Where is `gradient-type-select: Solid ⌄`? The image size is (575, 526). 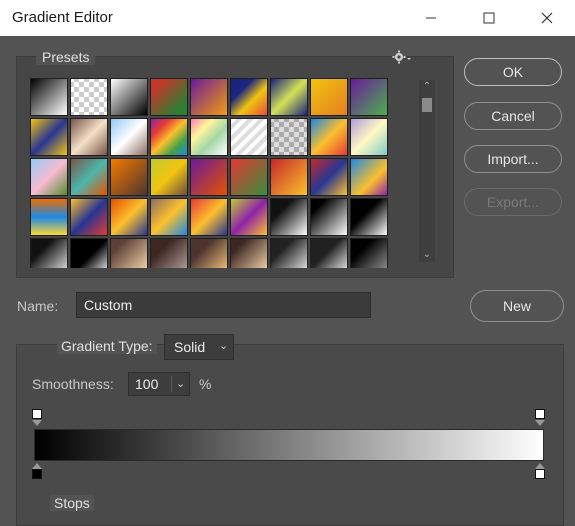 gradient-type-select: Solid ⌄ is located at coordinates (199, 347).